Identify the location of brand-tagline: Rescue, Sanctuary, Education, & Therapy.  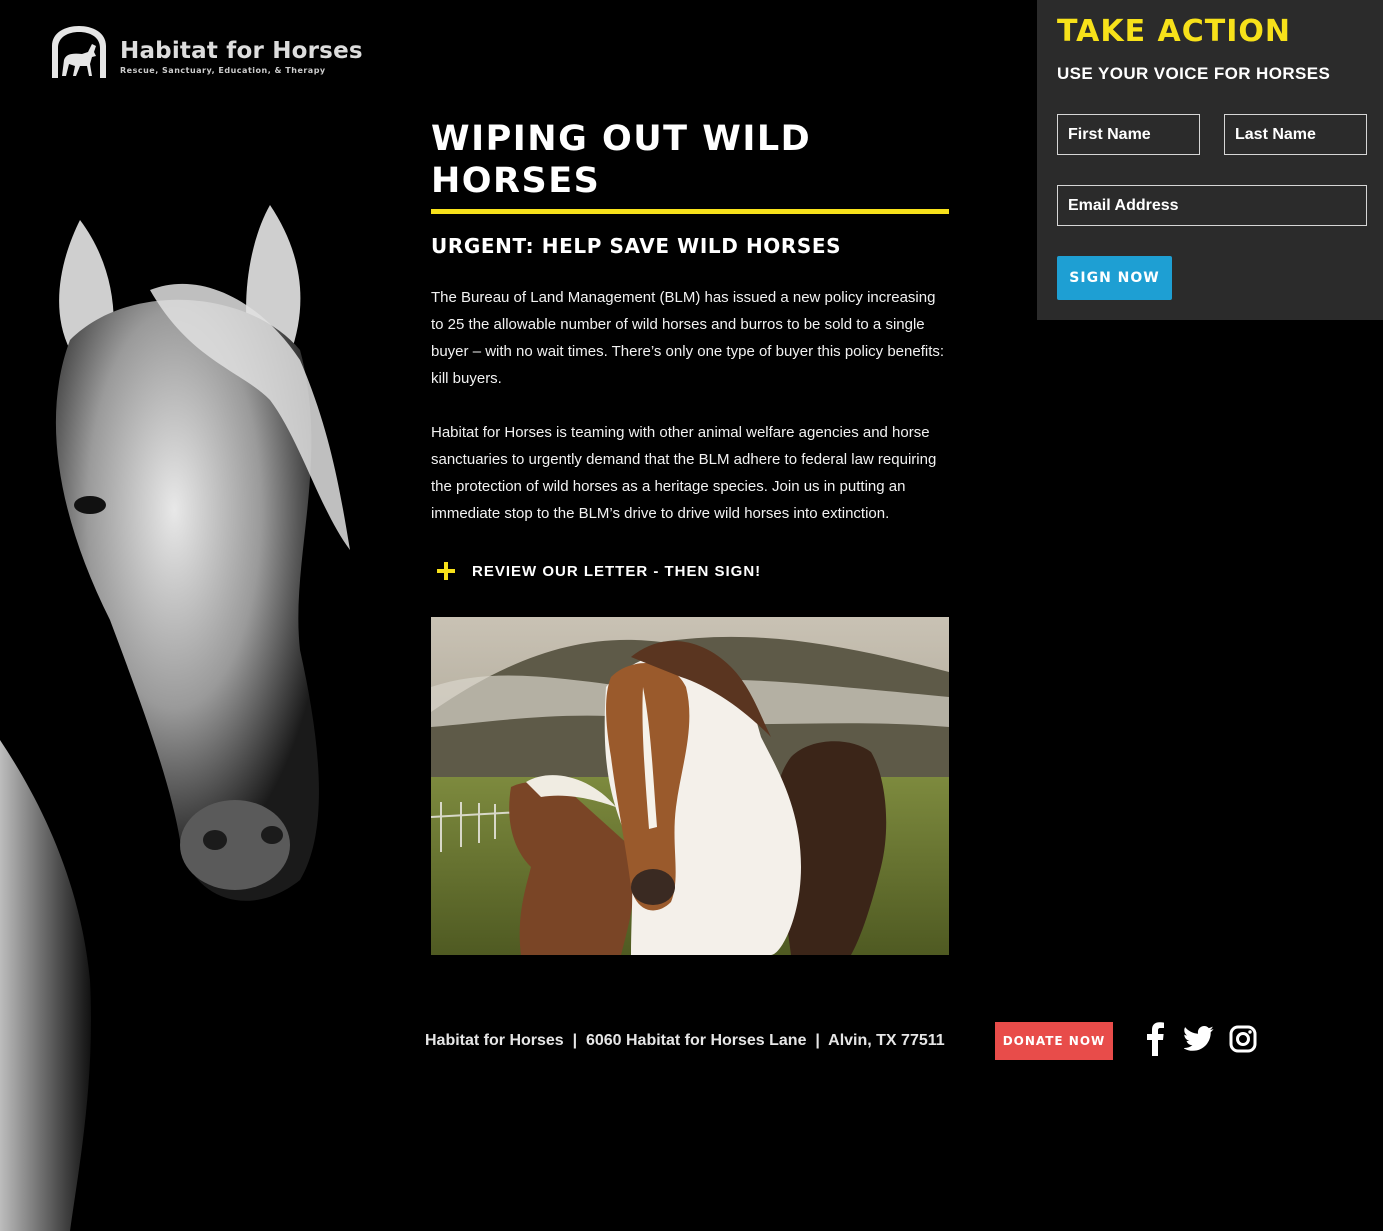
(223, 70).